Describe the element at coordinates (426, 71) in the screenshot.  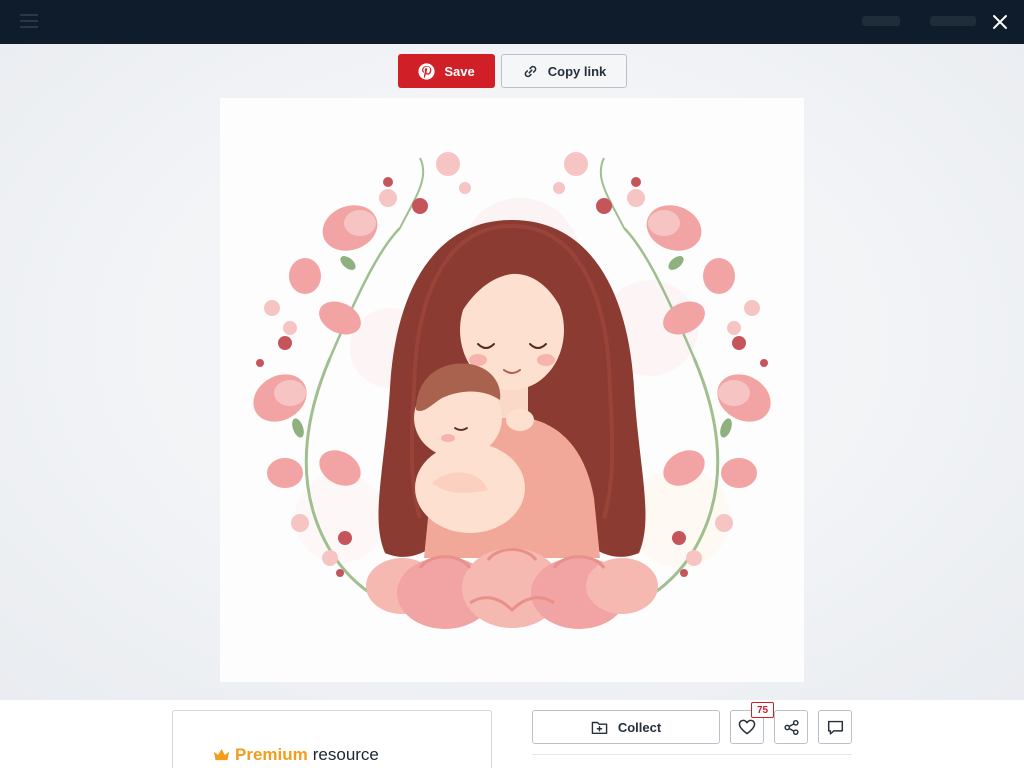
I see `pinterest-icon` at that location.